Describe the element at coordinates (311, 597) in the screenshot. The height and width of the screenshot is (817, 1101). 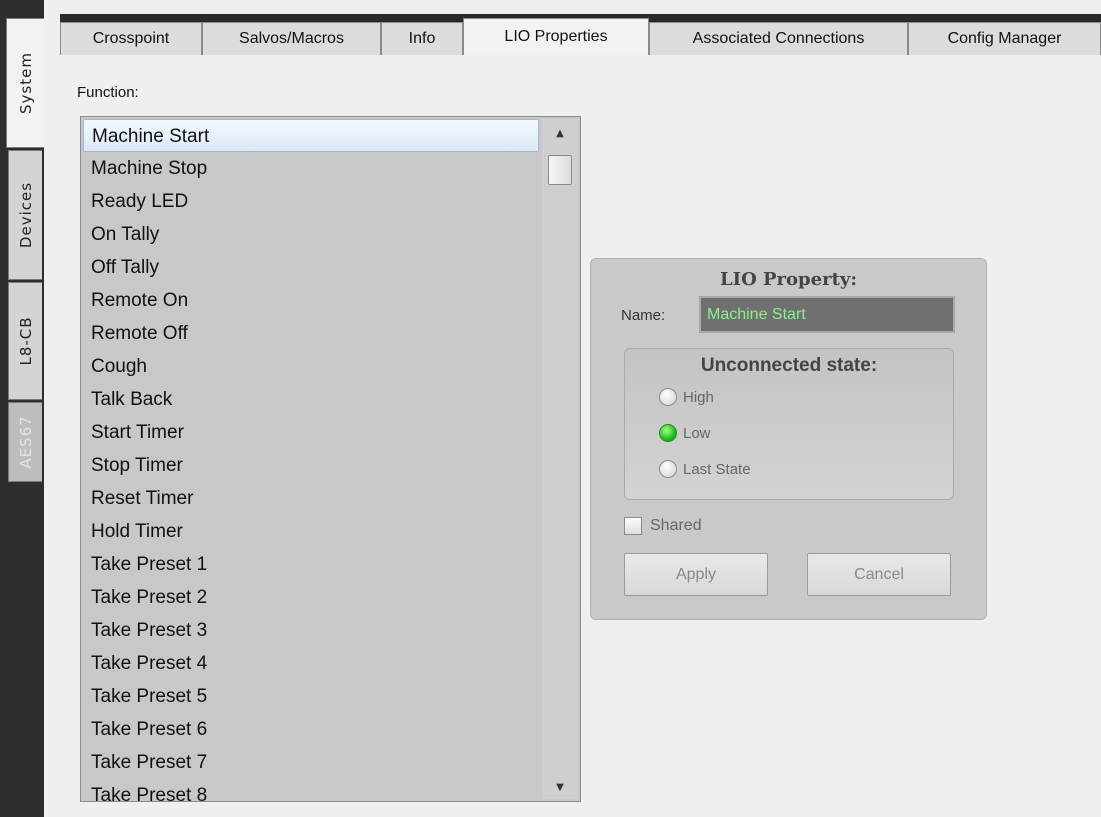
I see `list-item: Take Preset 2` at that location.